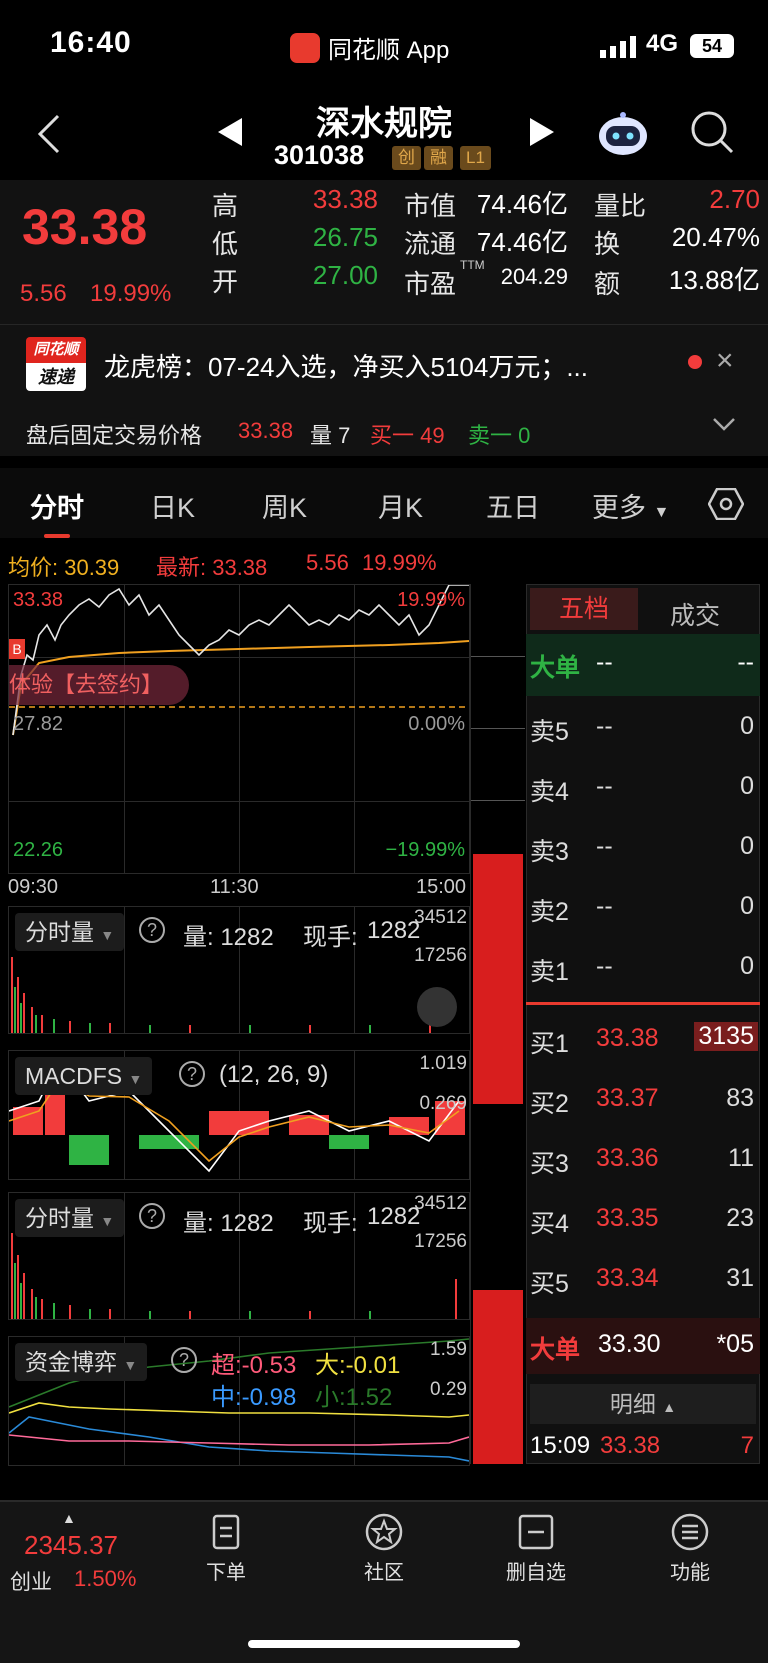 This screenshot has height=1663, width=768. What do you see at coordinates (226, 1532) in the screenshot?
I see `order-doc-icon` at bounding box center [226, 1532].